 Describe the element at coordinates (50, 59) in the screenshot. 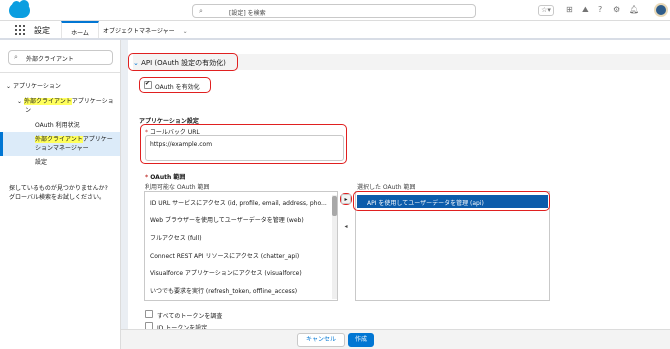

I see `quick-find-value: 外部クライアント` at that location.